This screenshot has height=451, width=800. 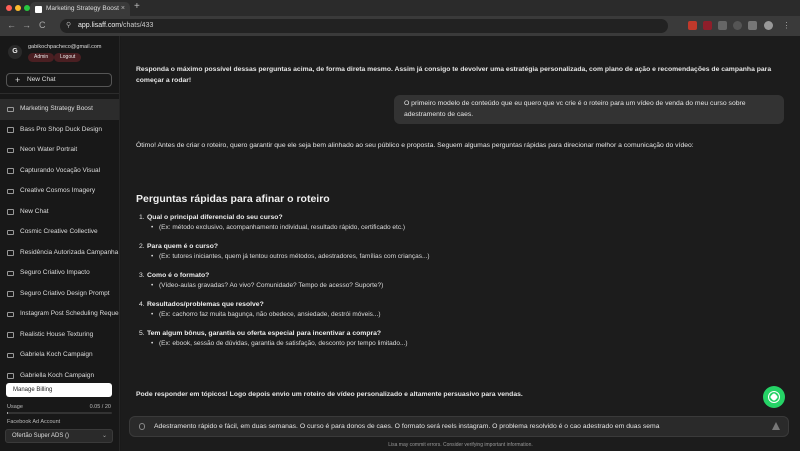 I want to click on profile-icon, so click(x=768, y=25).